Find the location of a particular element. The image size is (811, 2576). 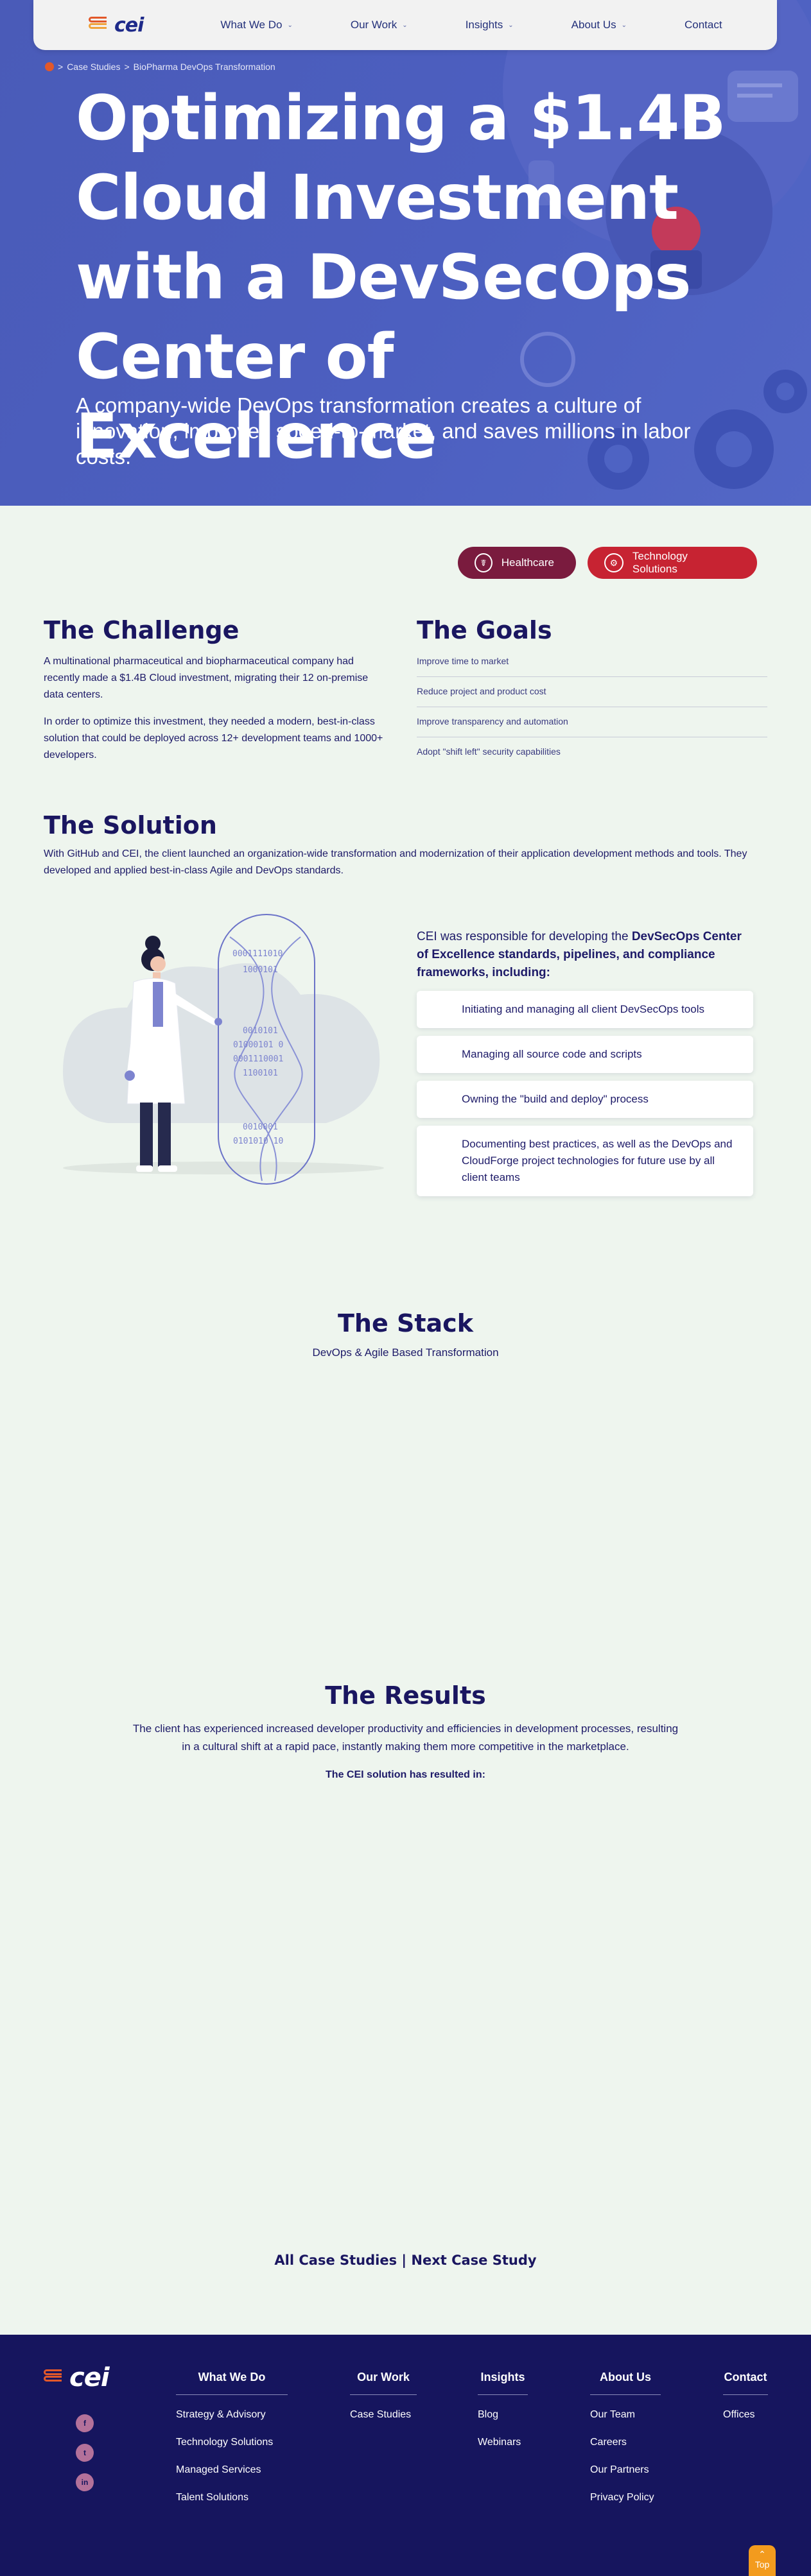

footer-logo: cei is located at coordinates (77, 2377).